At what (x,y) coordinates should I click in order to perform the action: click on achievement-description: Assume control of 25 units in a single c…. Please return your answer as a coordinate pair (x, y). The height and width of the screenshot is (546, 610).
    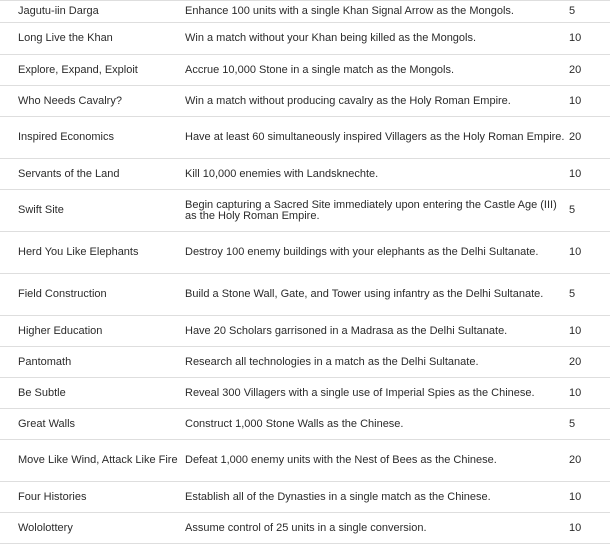
    Looking at the image, I should click on (377, 528).